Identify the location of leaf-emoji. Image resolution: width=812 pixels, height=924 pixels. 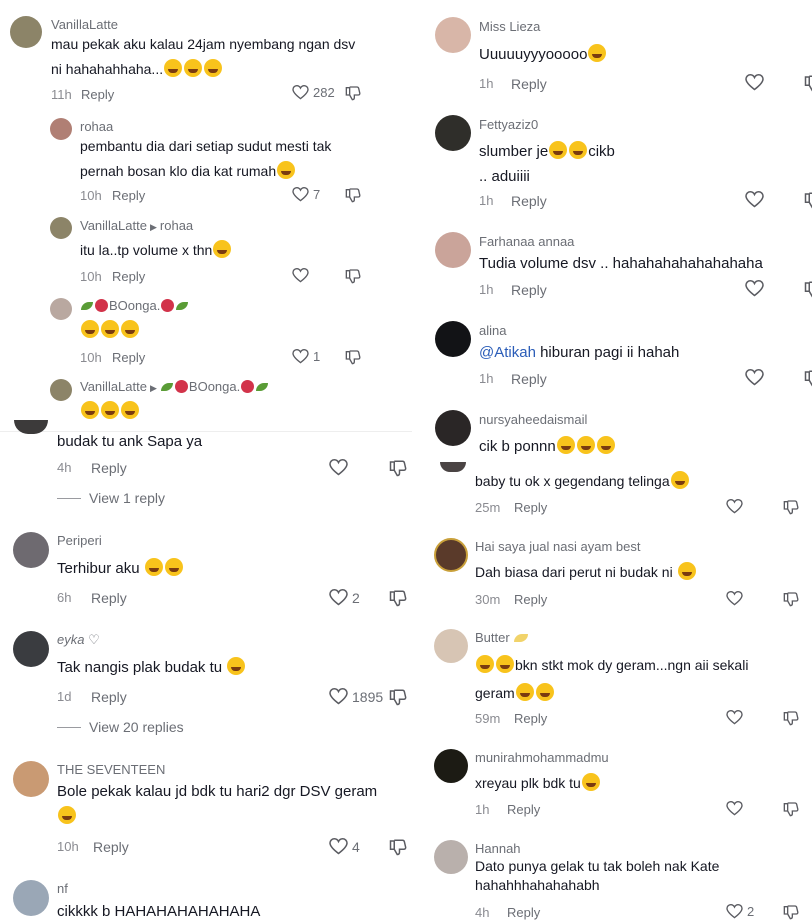
(87, 306).